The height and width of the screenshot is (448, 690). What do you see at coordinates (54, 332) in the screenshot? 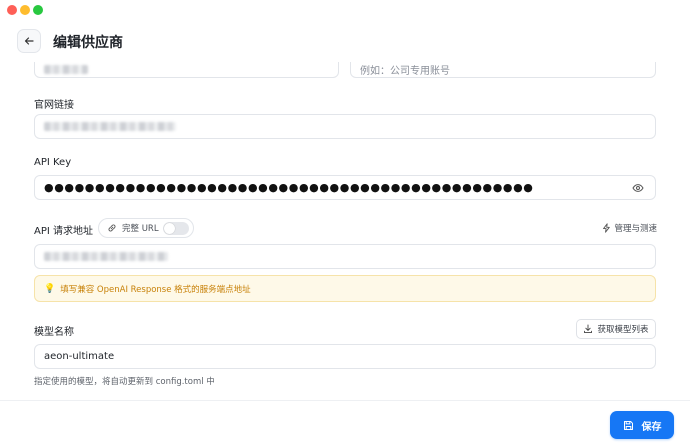
I see `model-label: 模型名称` at bounding box center [54, 332].